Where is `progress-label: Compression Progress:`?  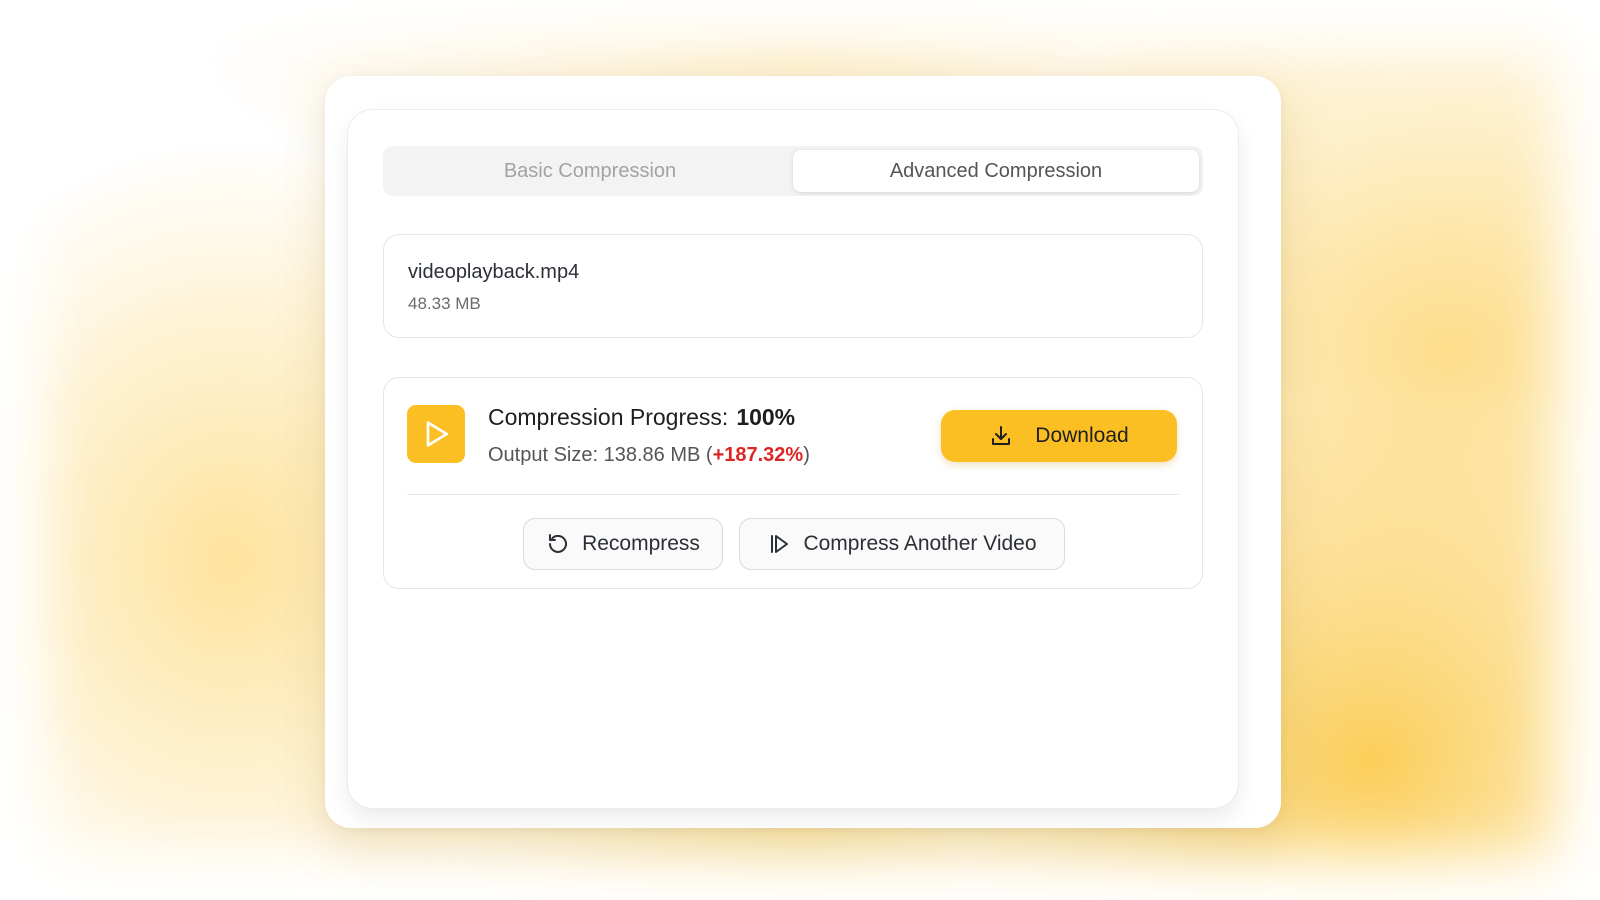 progress-label: Compression Progress: is located at coordinates (608, 417).